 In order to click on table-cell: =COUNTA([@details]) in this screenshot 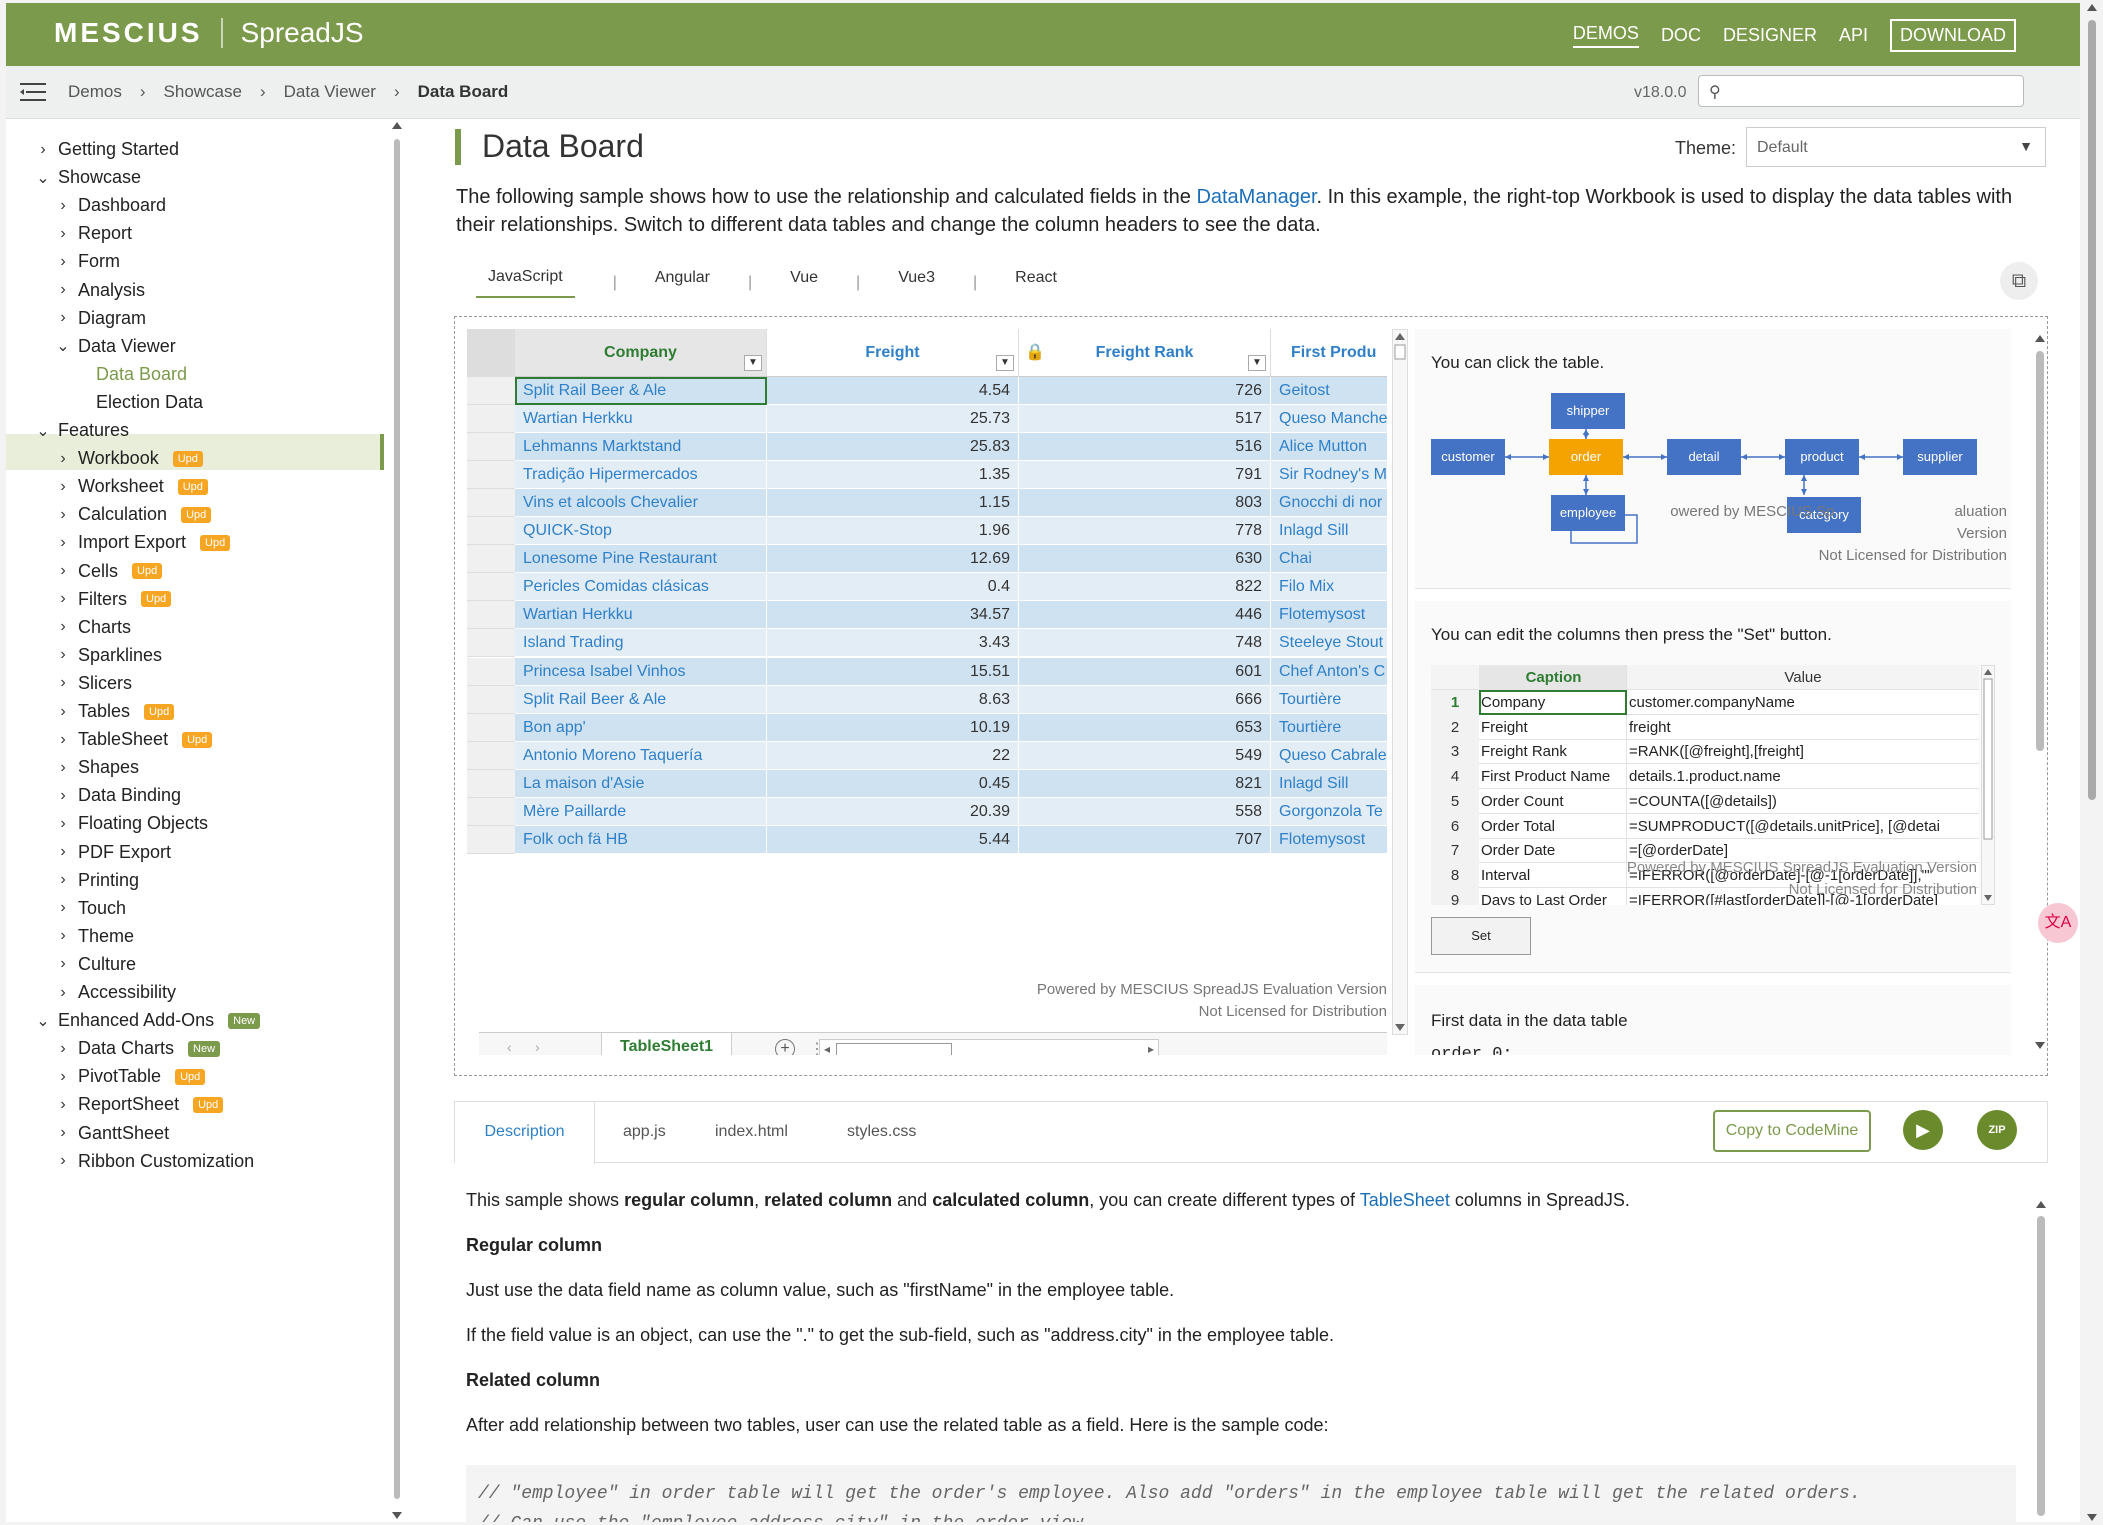, I will do `click(1802, 801)`.